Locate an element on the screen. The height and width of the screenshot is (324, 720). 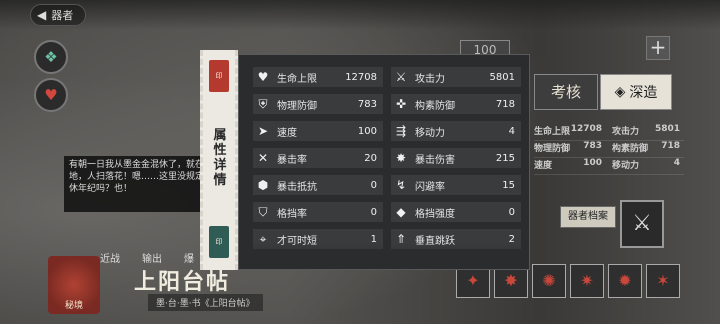
stat-label: 闪避率 is located at coordinates (430, 187).